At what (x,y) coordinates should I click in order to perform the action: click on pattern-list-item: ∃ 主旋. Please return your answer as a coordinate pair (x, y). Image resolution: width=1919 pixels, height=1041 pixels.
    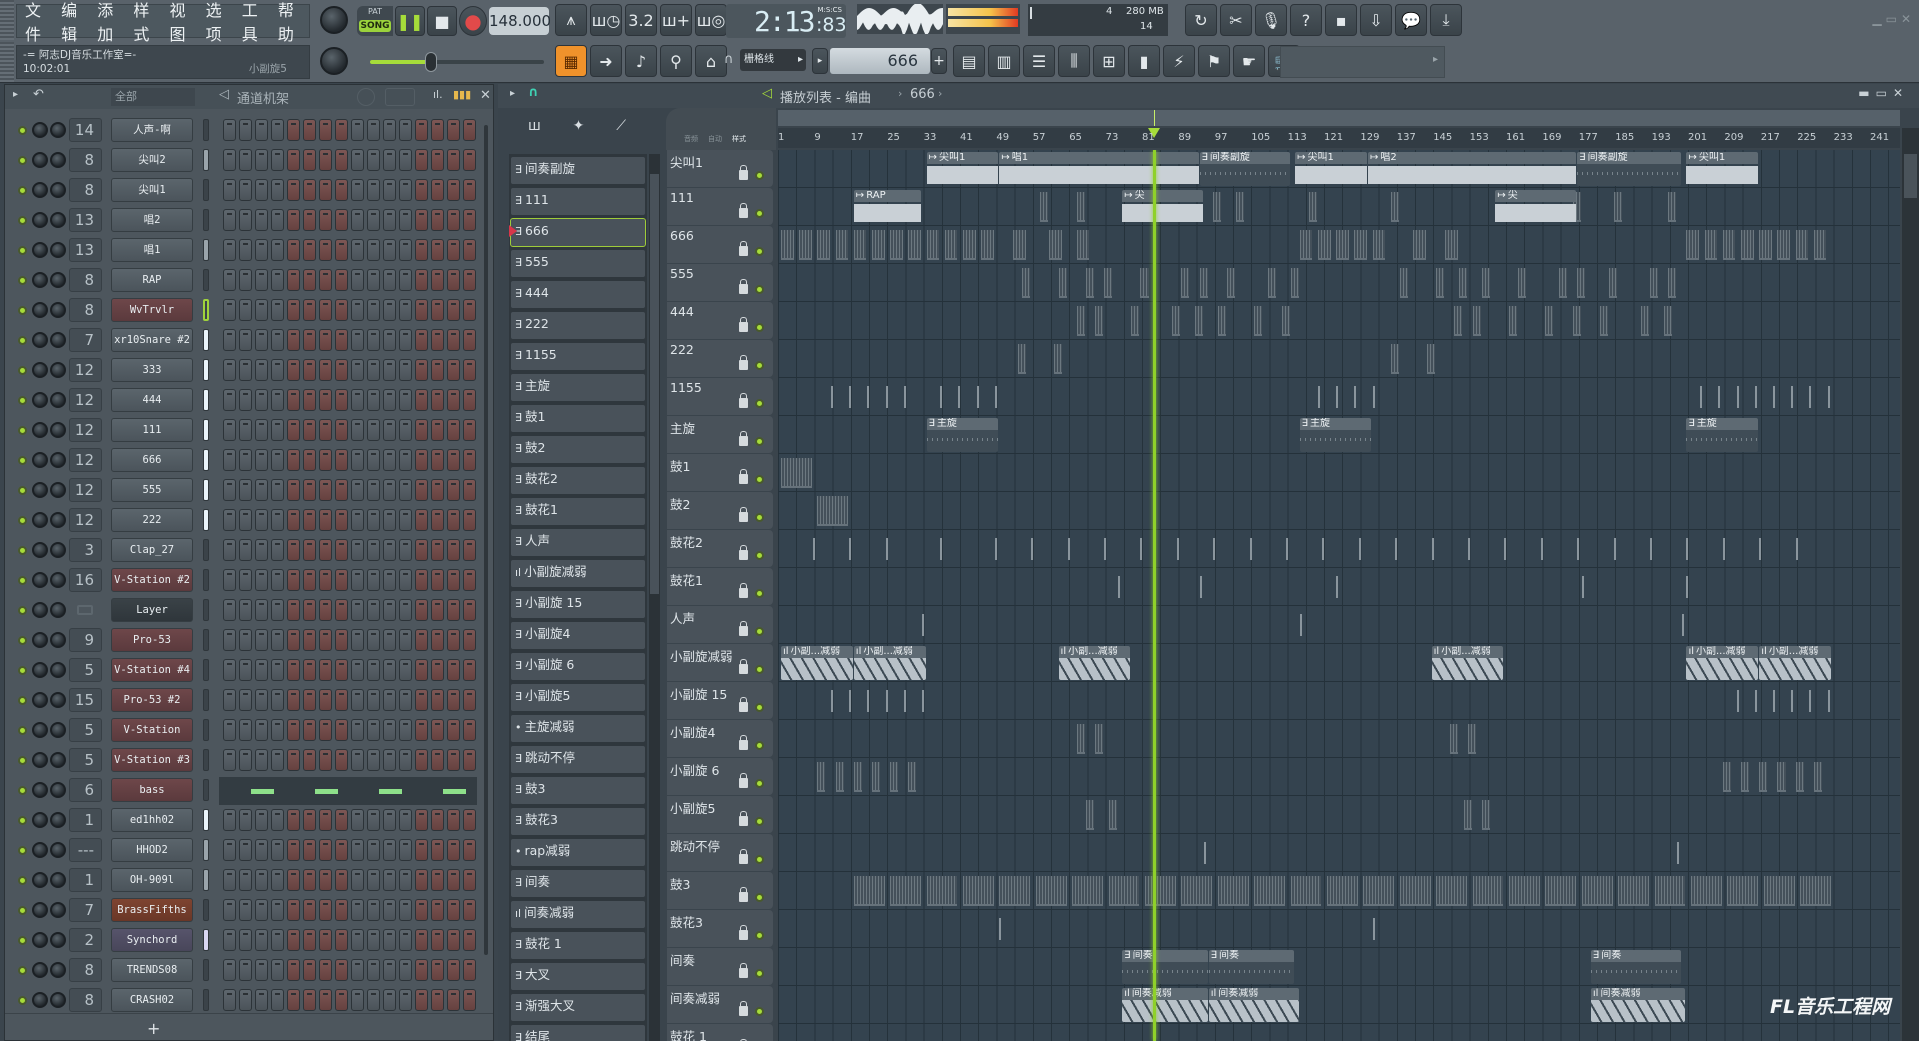
    Looking at the image, I should click on (578, 387).